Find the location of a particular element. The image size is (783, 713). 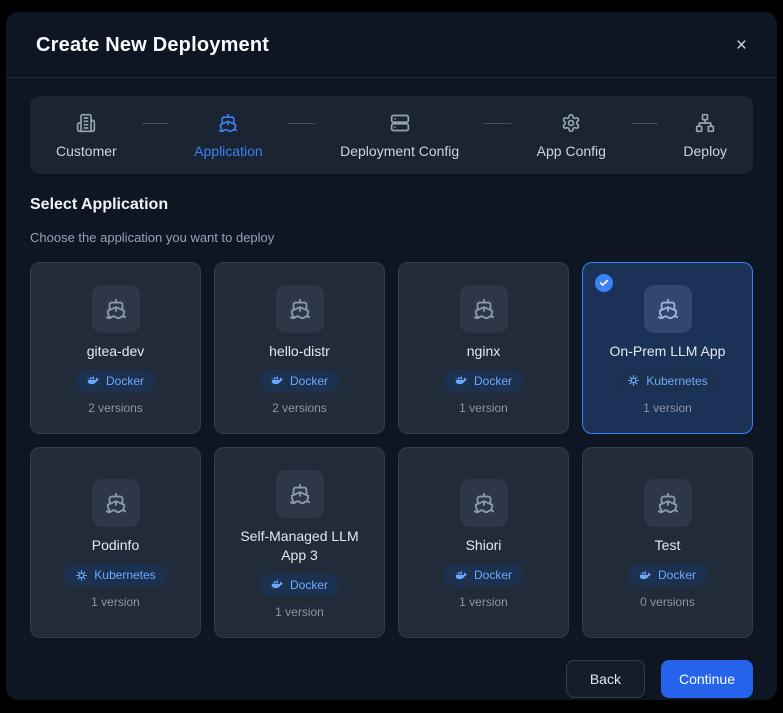

app-name: Shiori is located at coordinates (483, 545).